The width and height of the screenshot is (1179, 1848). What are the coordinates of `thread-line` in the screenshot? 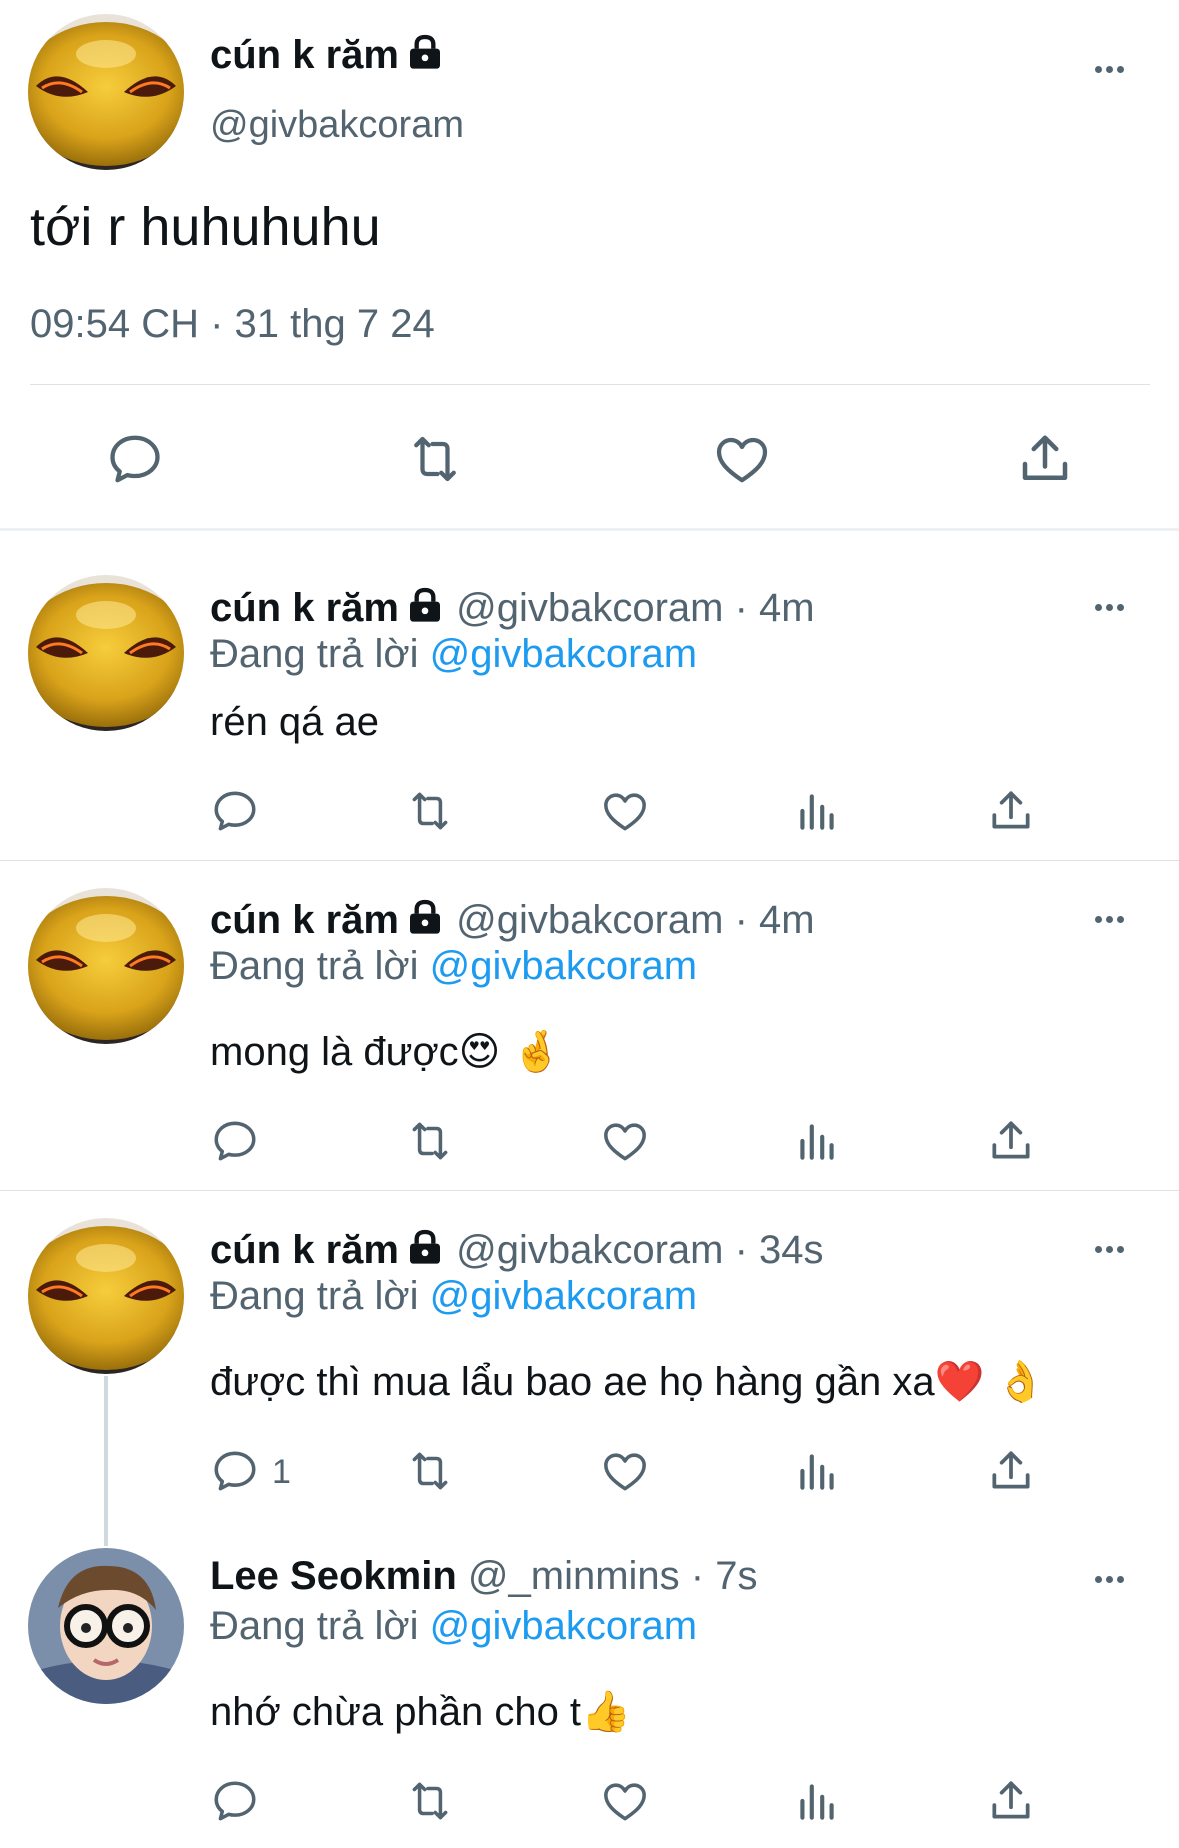 It's located at (106, 1461).